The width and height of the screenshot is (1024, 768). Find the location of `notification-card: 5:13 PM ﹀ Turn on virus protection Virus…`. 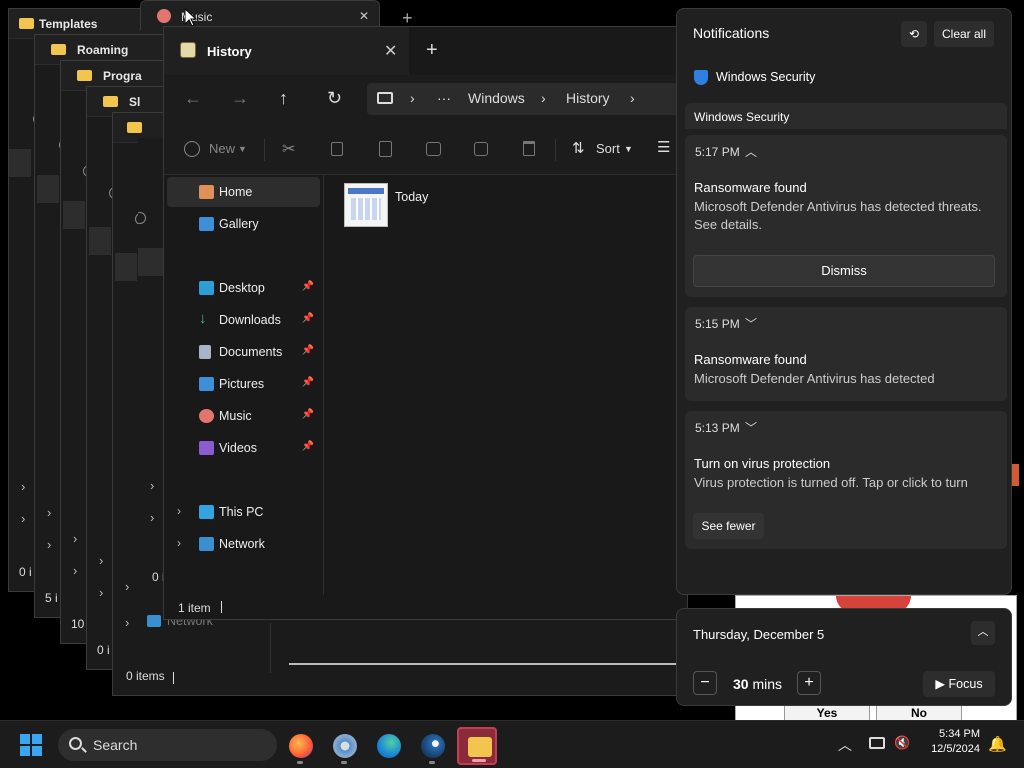

notification-card: 5:13 PM ﹀ Turn on virus protection Virus… is located at coordinates (846, 480).